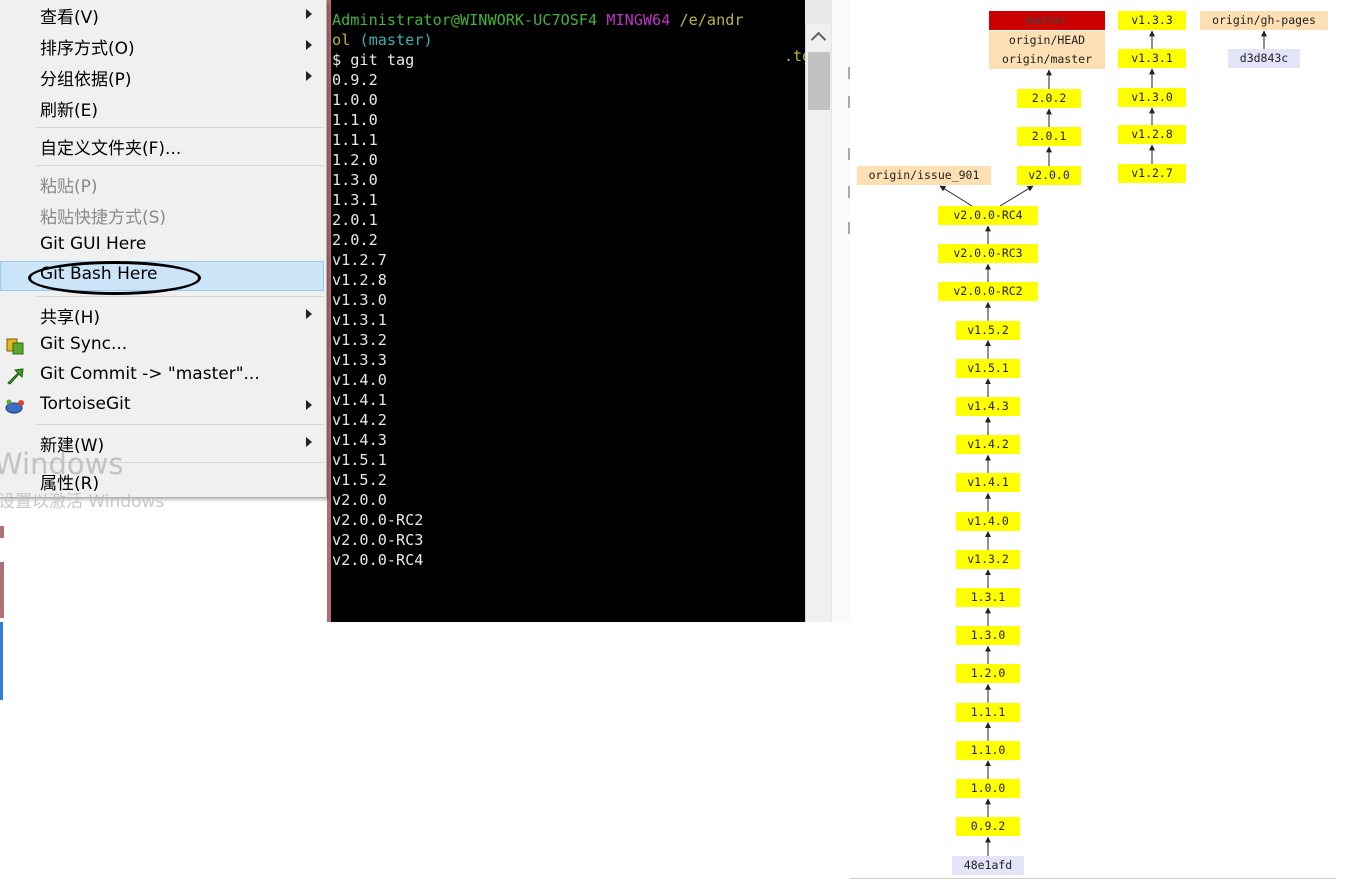 The image size is (1350, 887). Describe the element at coordinates (1047, 40) in the screenshot. I see `branch-ref-node: origin/HEAD` at that location.